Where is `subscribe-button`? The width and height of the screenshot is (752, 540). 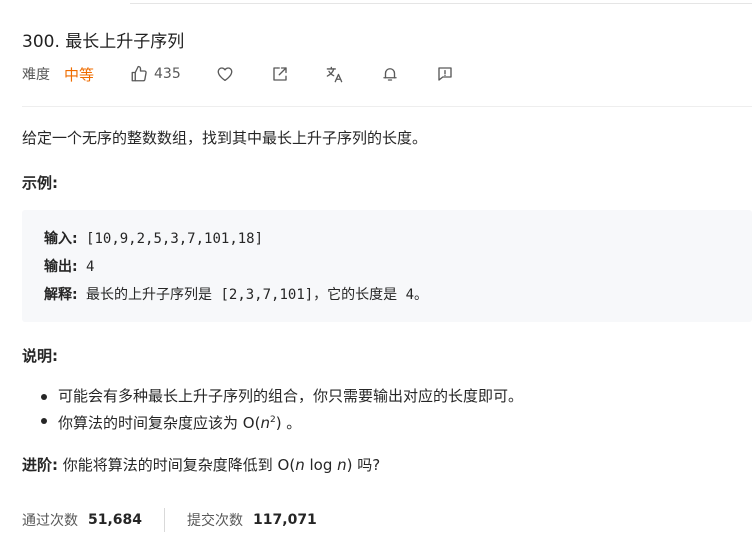 subscribe-button is located at coordinates (390, 74).